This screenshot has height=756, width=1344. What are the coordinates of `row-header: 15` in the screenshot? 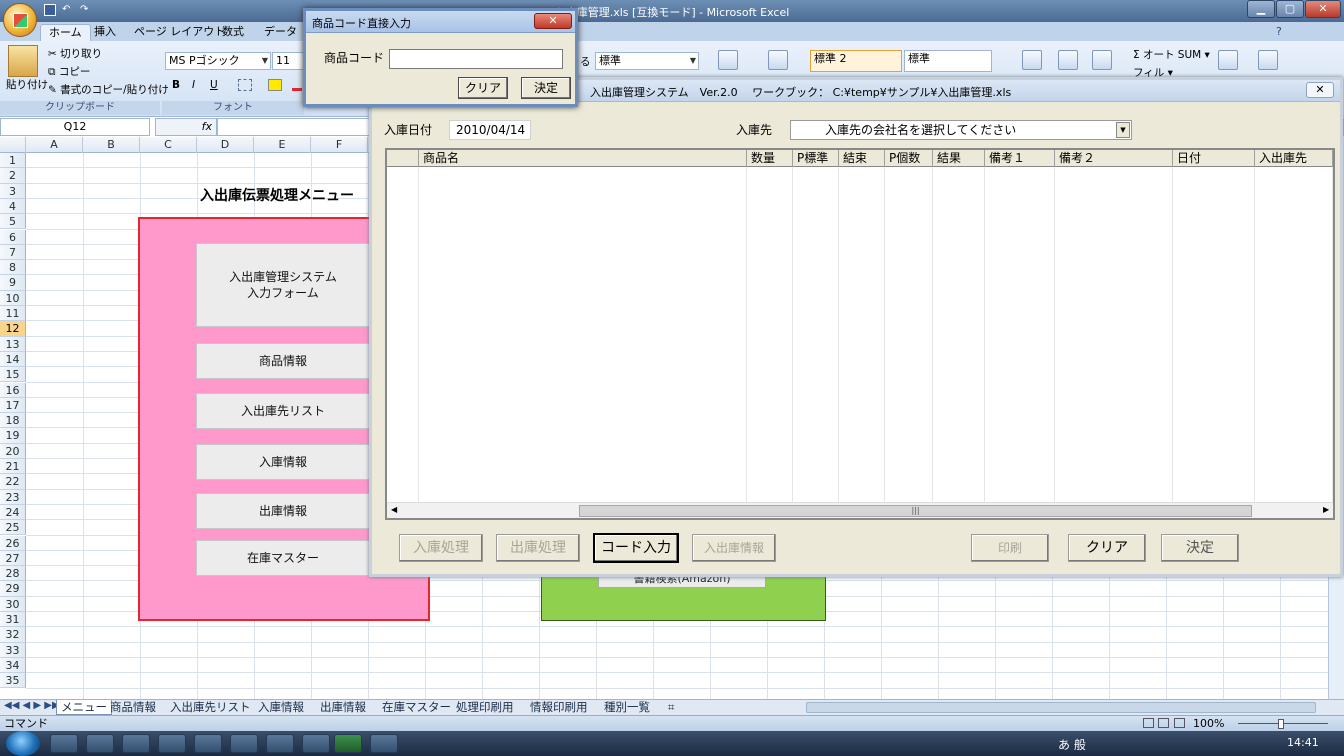 It's located at (13, 375).